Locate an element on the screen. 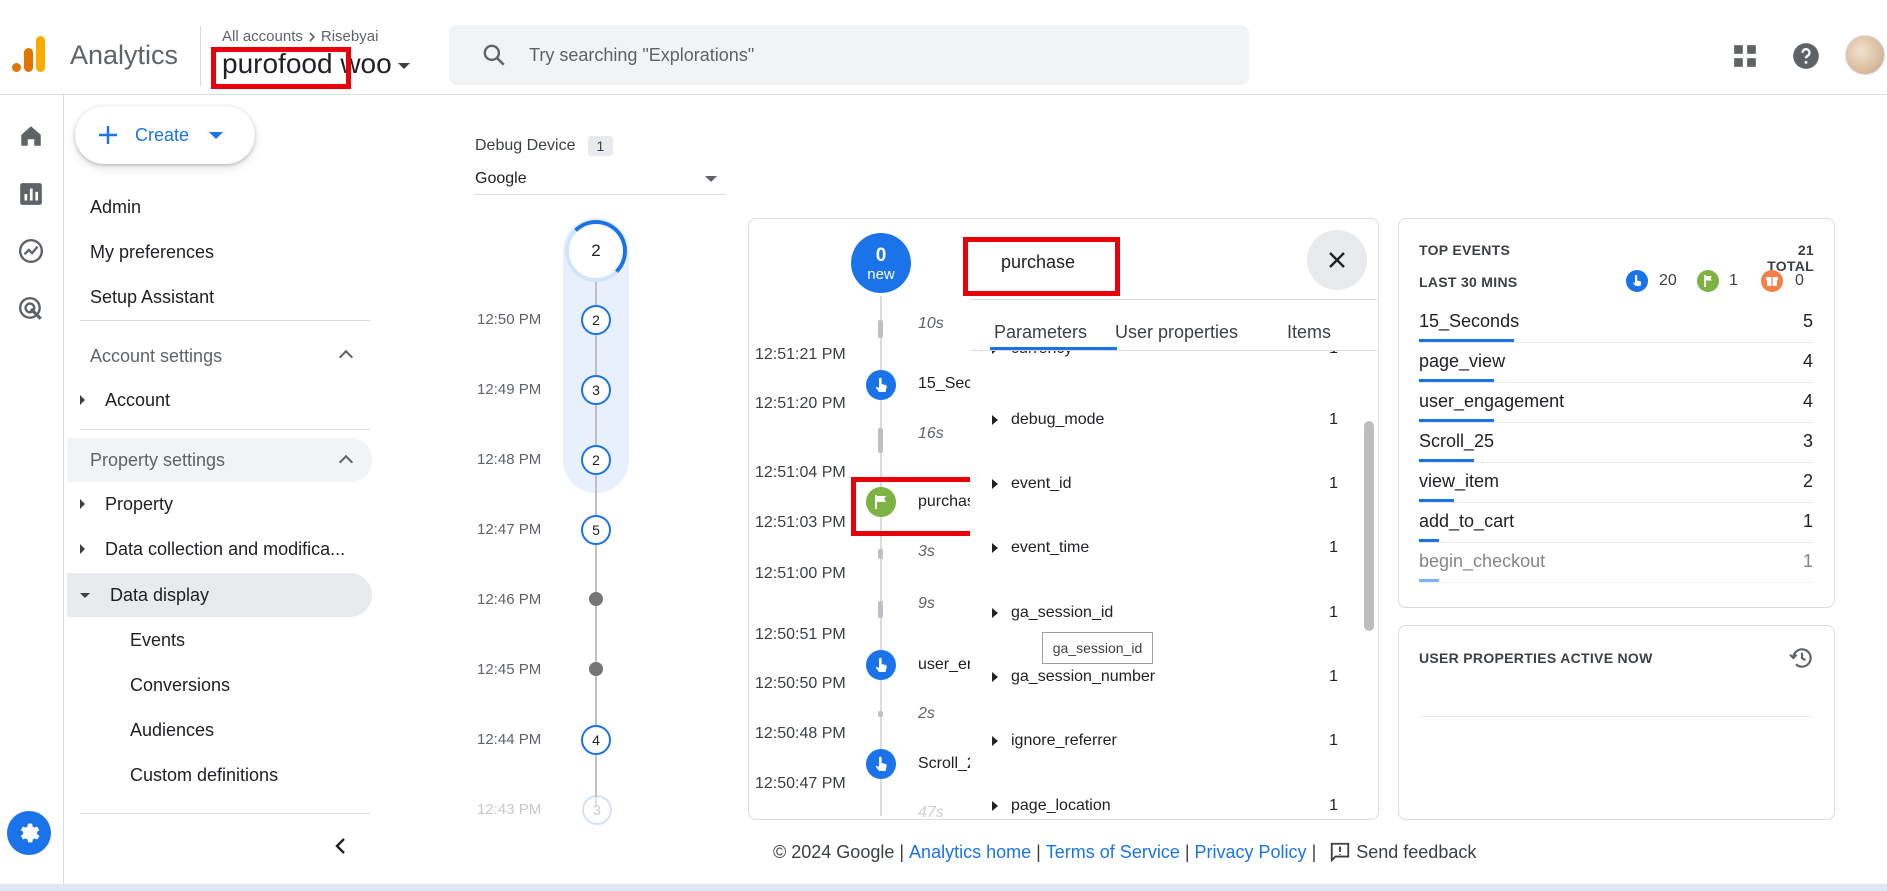 The image size is (1887, 891). tab-items: Items is located at coordinates (1309, 332).